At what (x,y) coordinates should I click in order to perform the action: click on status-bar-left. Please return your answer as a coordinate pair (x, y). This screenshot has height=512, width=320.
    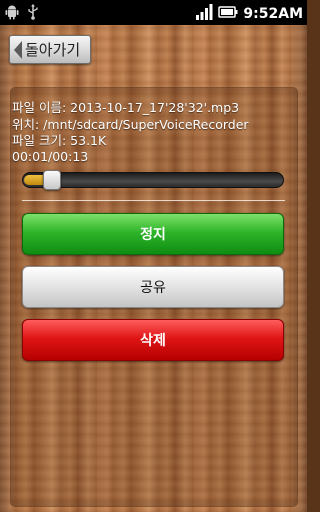
    Looking at the image, I should click on (22, 14).